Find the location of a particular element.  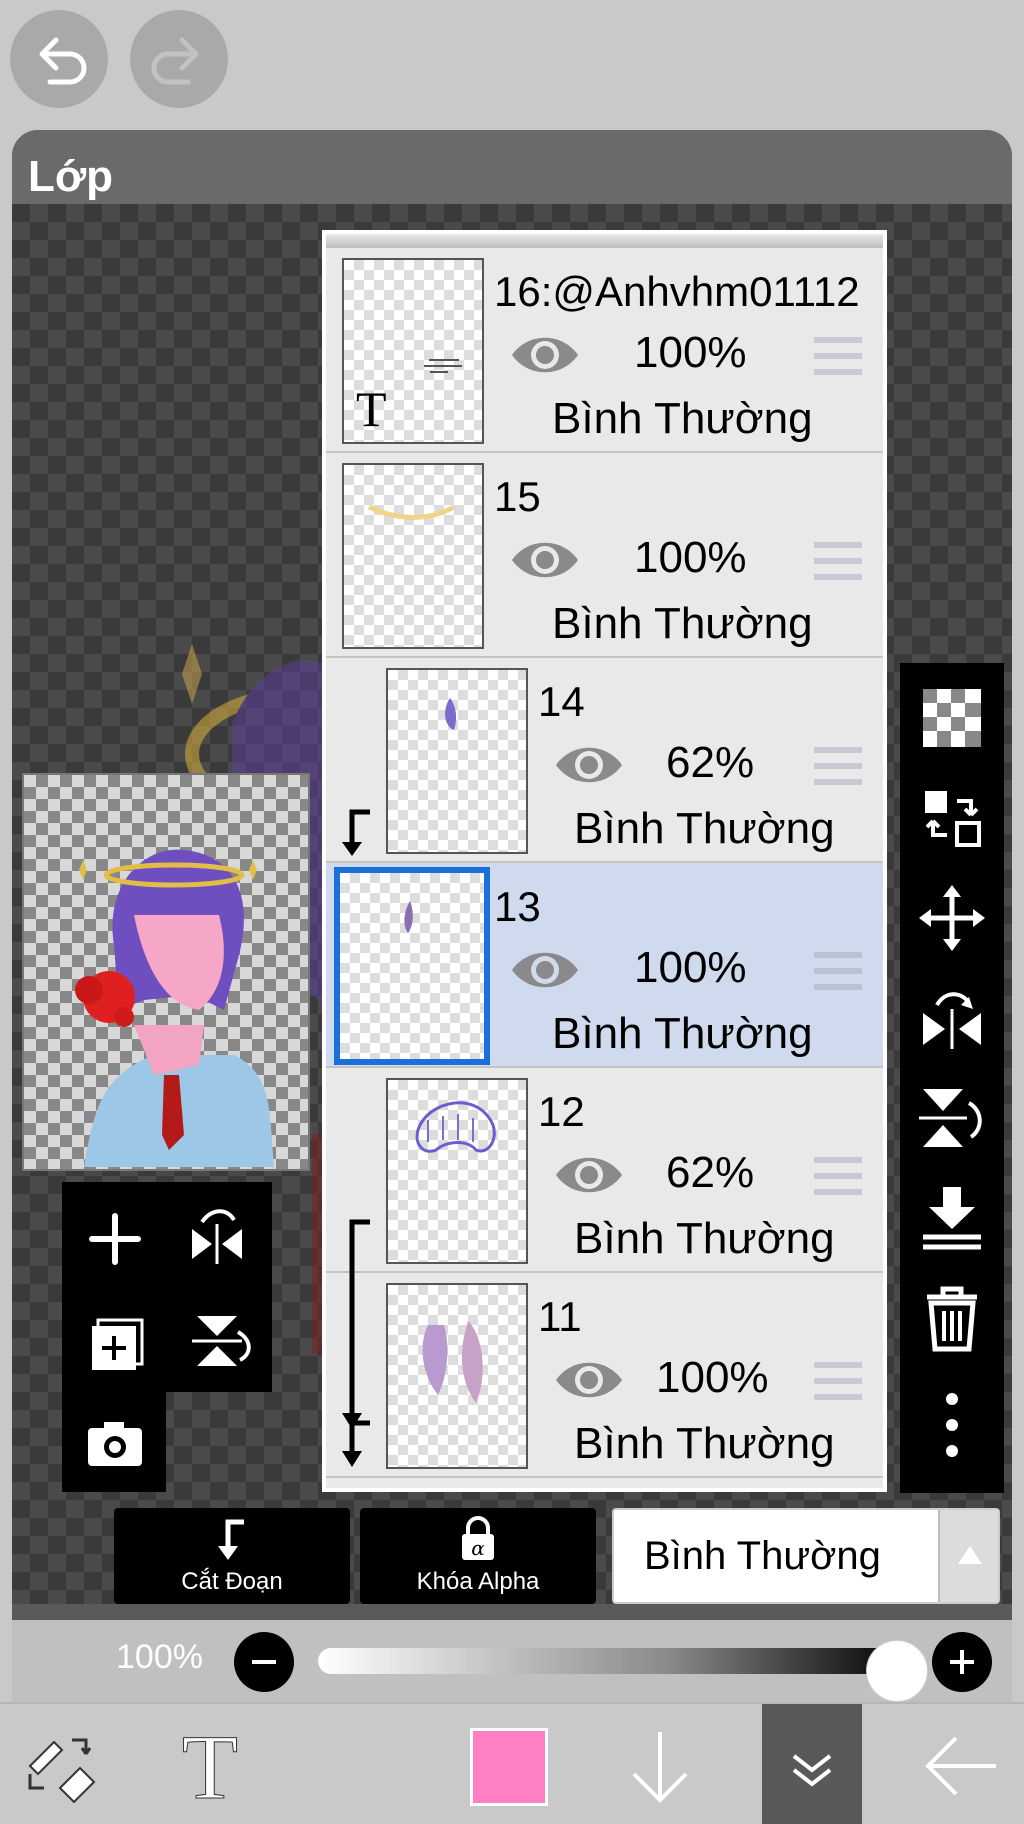

more-options-button is located at coordinates (952, 1428).